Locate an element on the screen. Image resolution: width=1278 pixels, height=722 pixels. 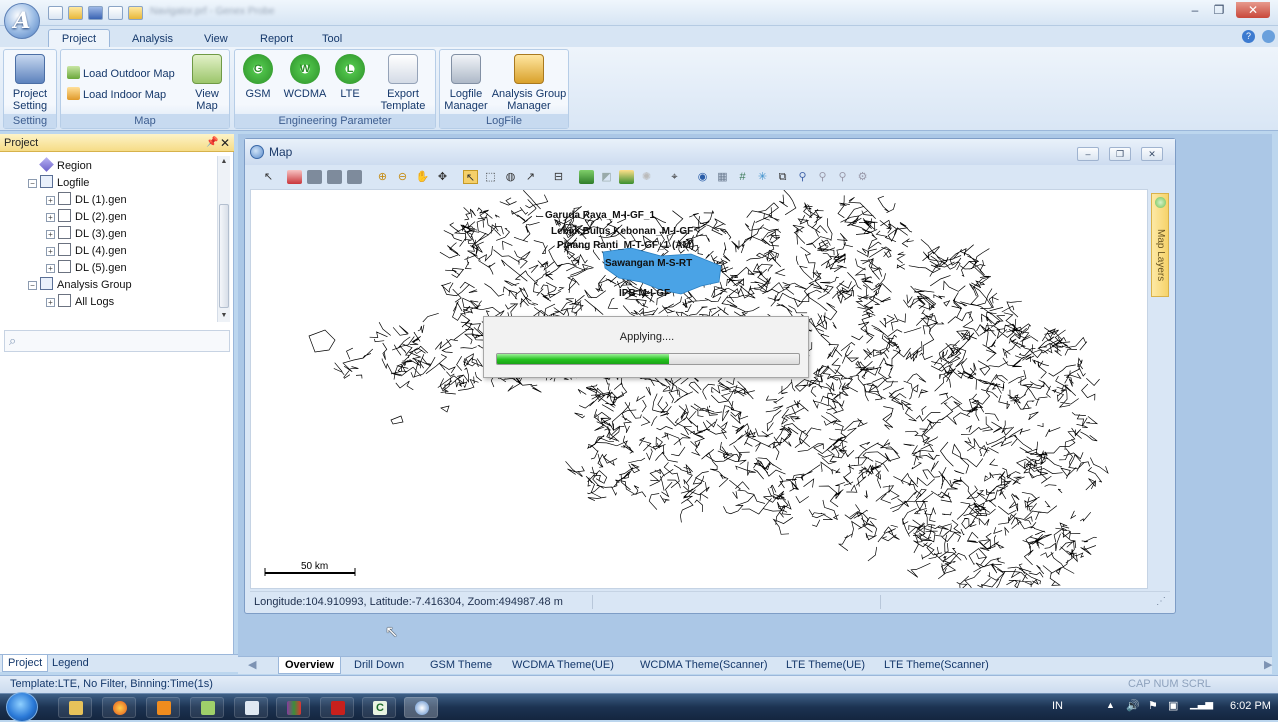
tree-item: + DL (2).gen is located at coordinates (86, 217).